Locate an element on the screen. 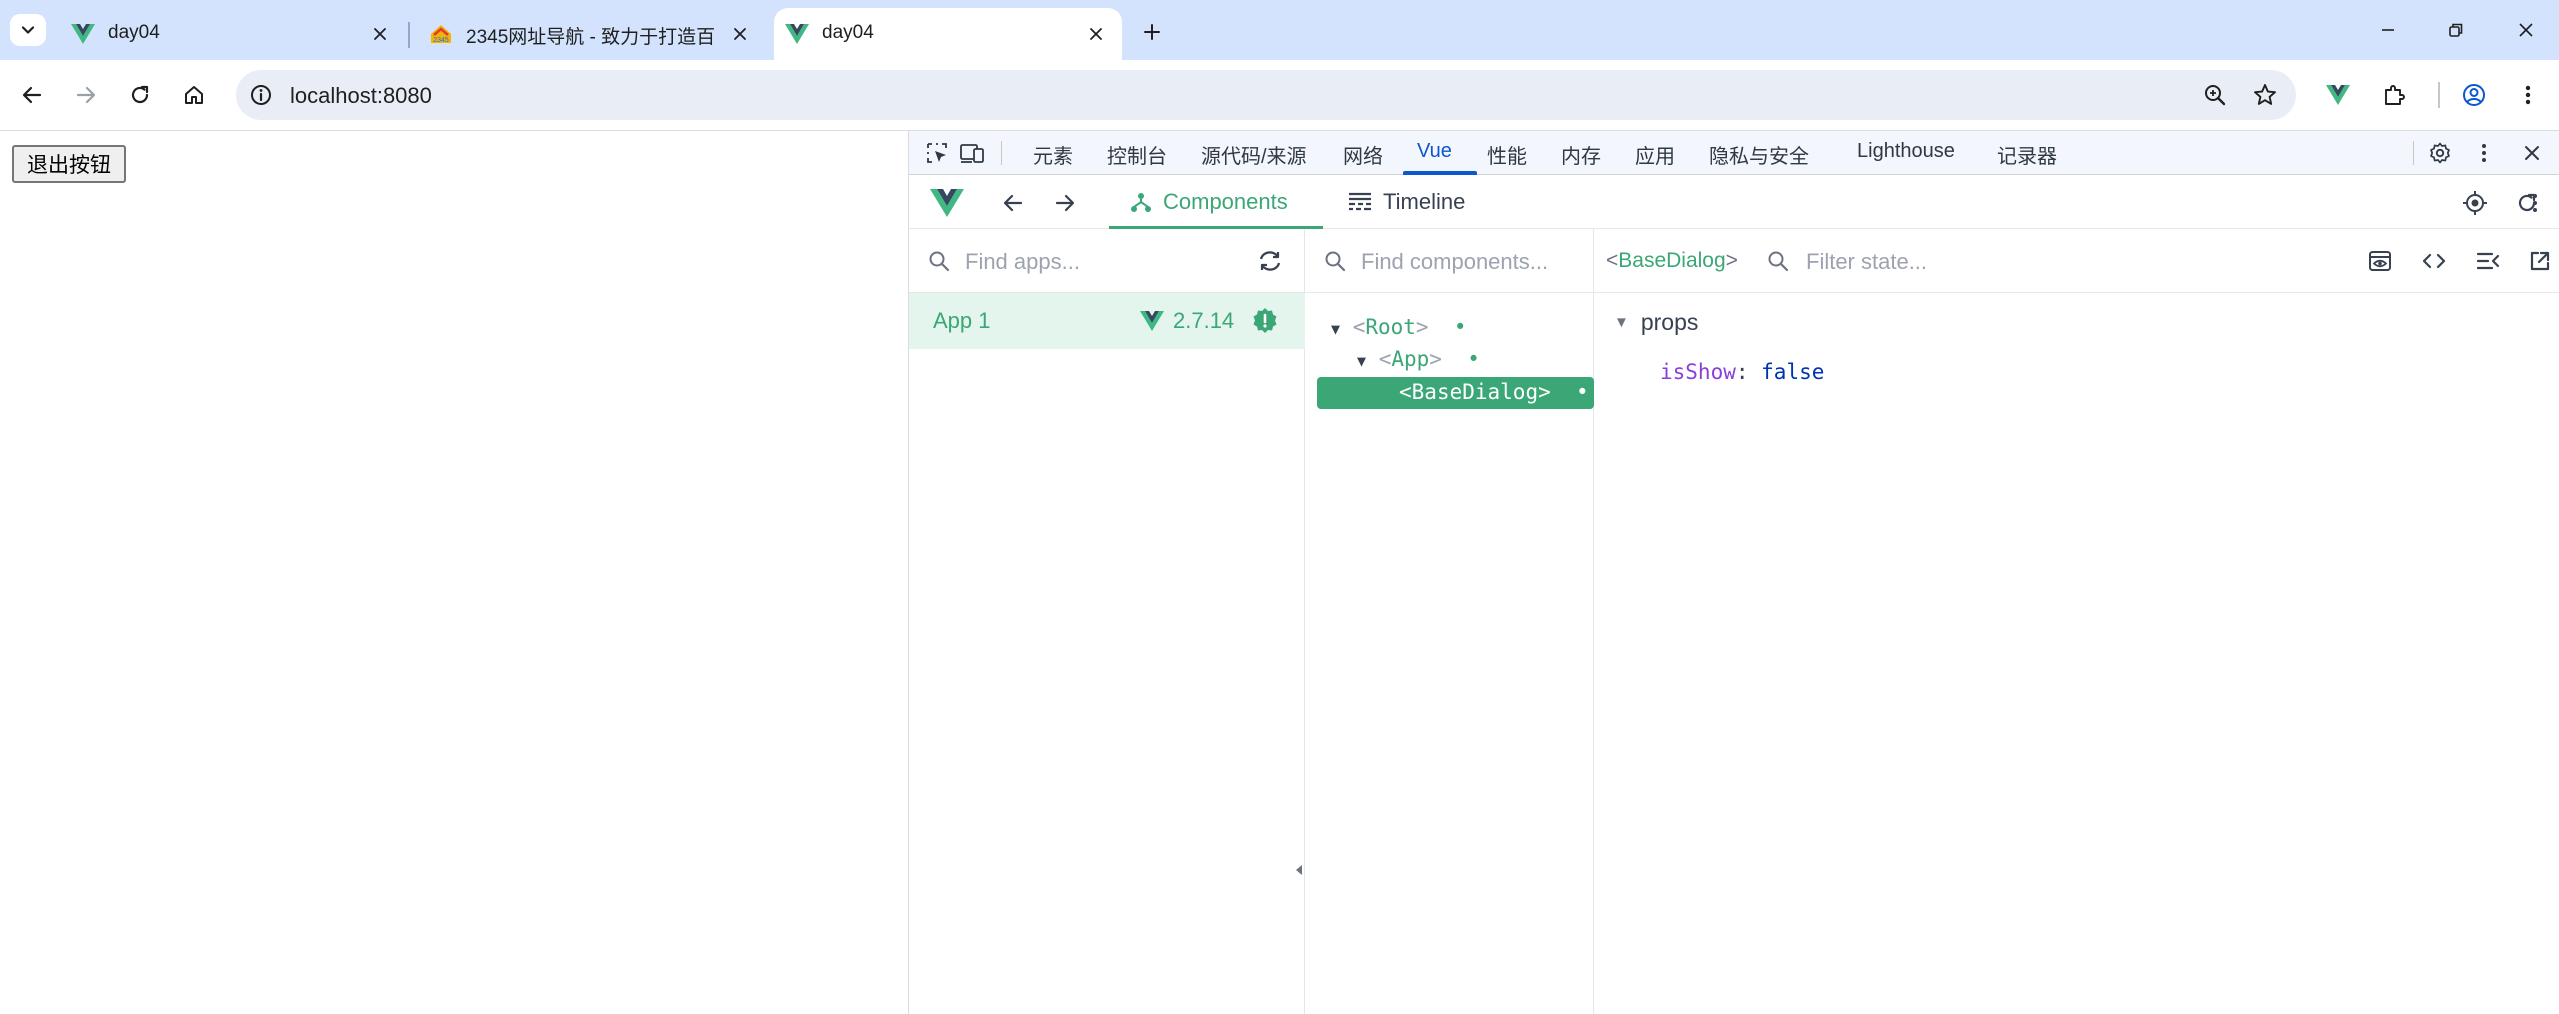 The width and height of the screenshot is (2559, 1014). plus-icon is located at coordinates (1152, 32).